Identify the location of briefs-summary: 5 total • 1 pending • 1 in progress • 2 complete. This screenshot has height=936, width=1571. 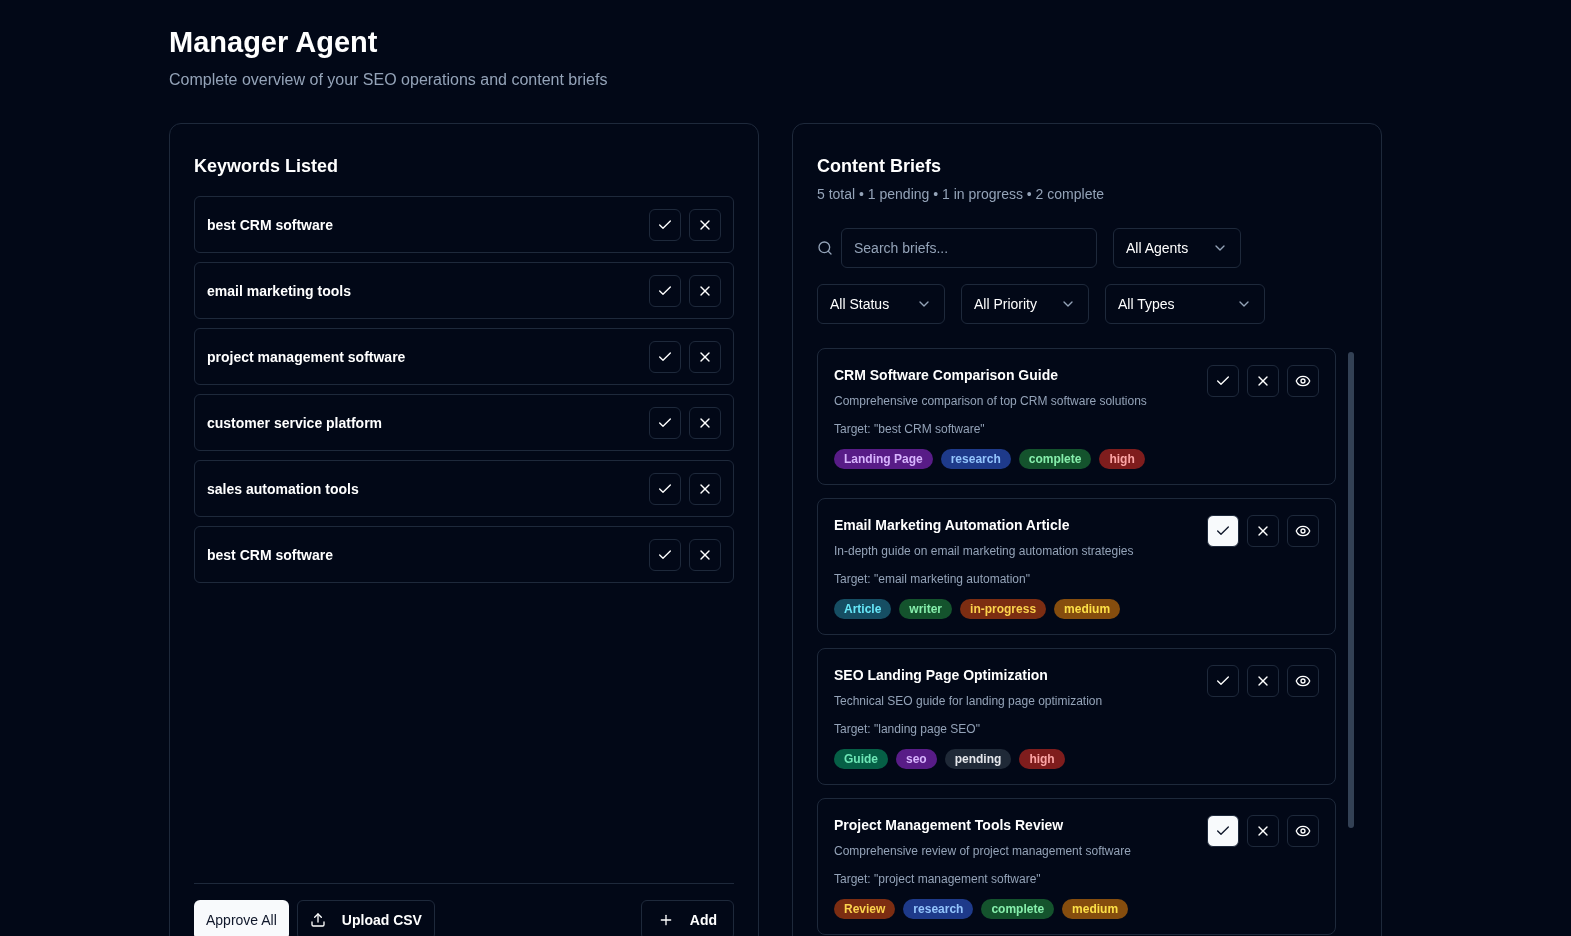
(961, 194).